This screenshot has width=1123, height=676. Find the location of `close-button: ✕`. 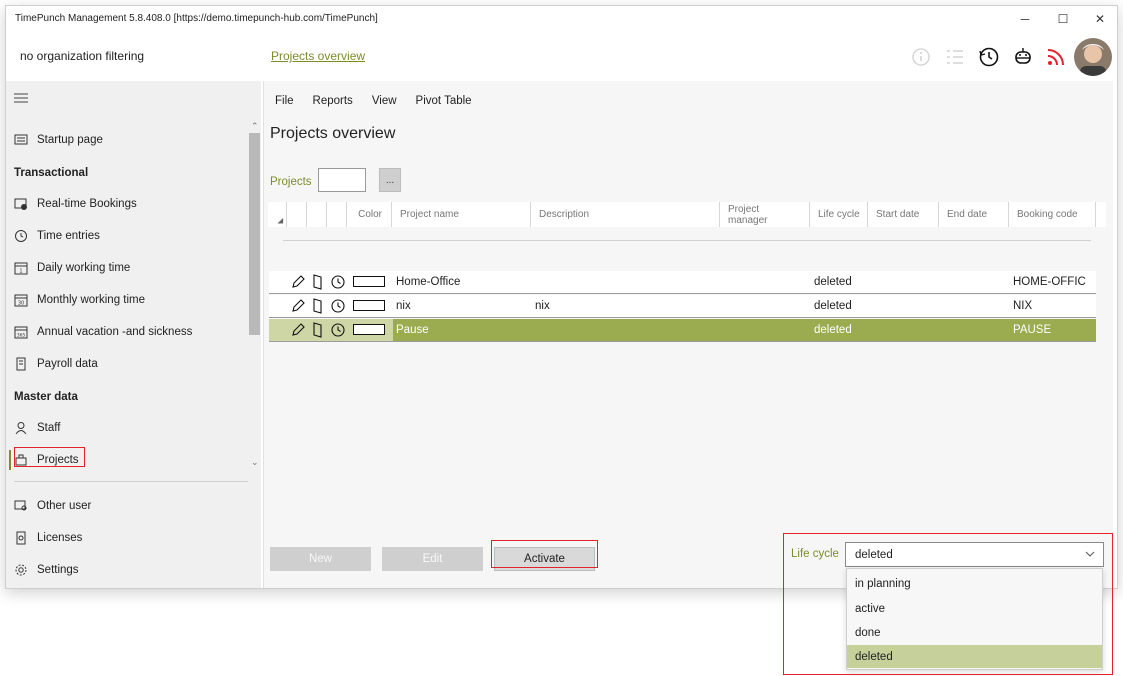

close-button: ✕ is located at coordinates (1100, 19).